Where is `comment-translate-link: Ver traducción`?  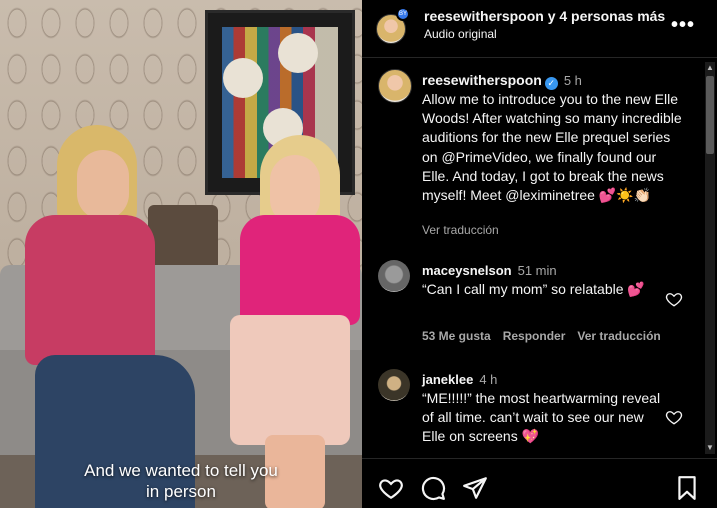 comment-translate-link: Ver traducción is located at coordinates (618, 336).